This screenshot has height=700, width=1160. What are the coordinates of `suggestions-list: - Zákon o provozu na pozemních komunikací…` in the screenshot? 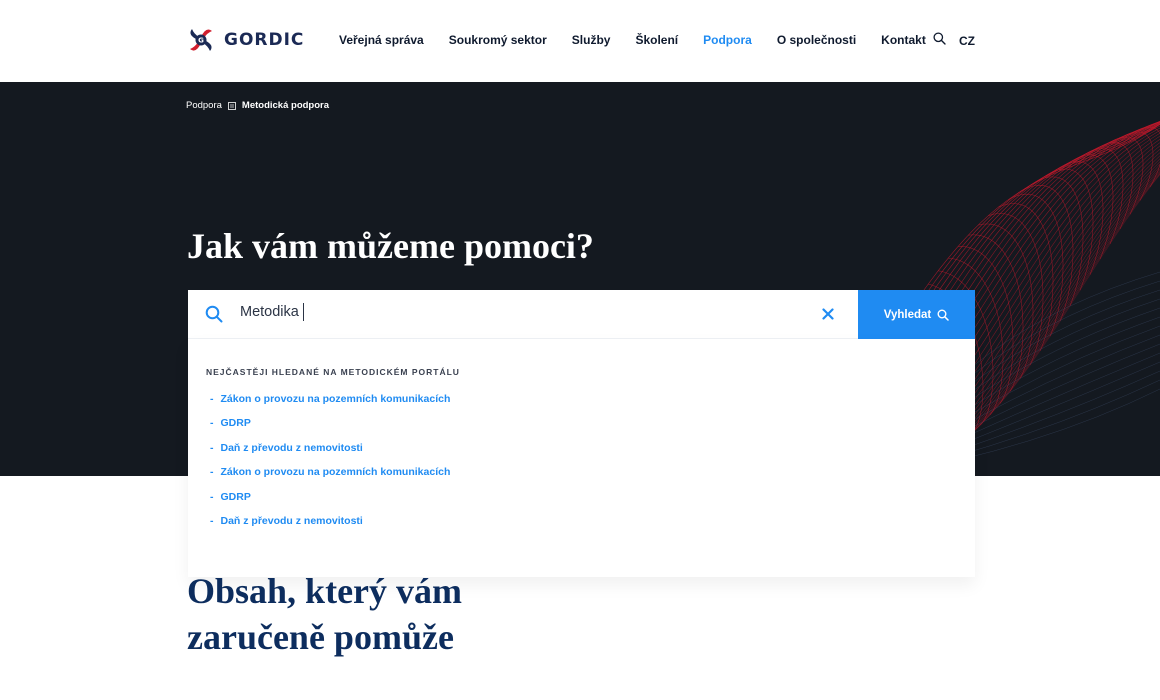 It's located at (330, 466).